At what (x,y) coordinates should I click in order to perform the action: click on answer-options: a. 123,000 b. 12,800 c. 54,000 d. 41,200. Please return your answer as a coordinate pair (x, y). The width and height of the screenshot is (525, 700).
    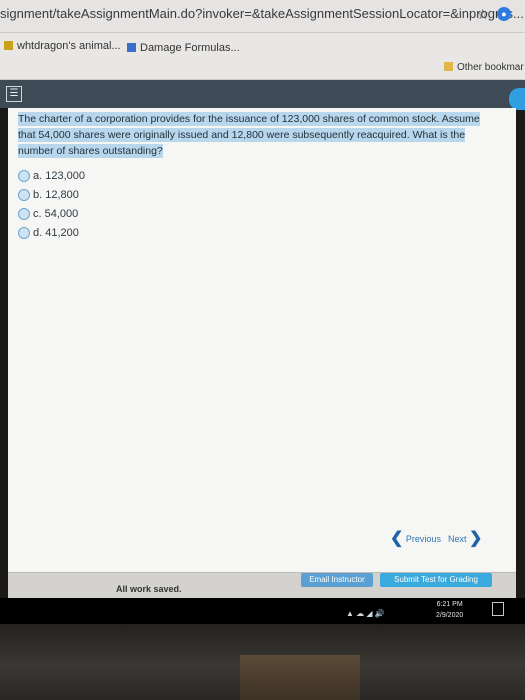
    Looking at the image, I should click on (51, 204).